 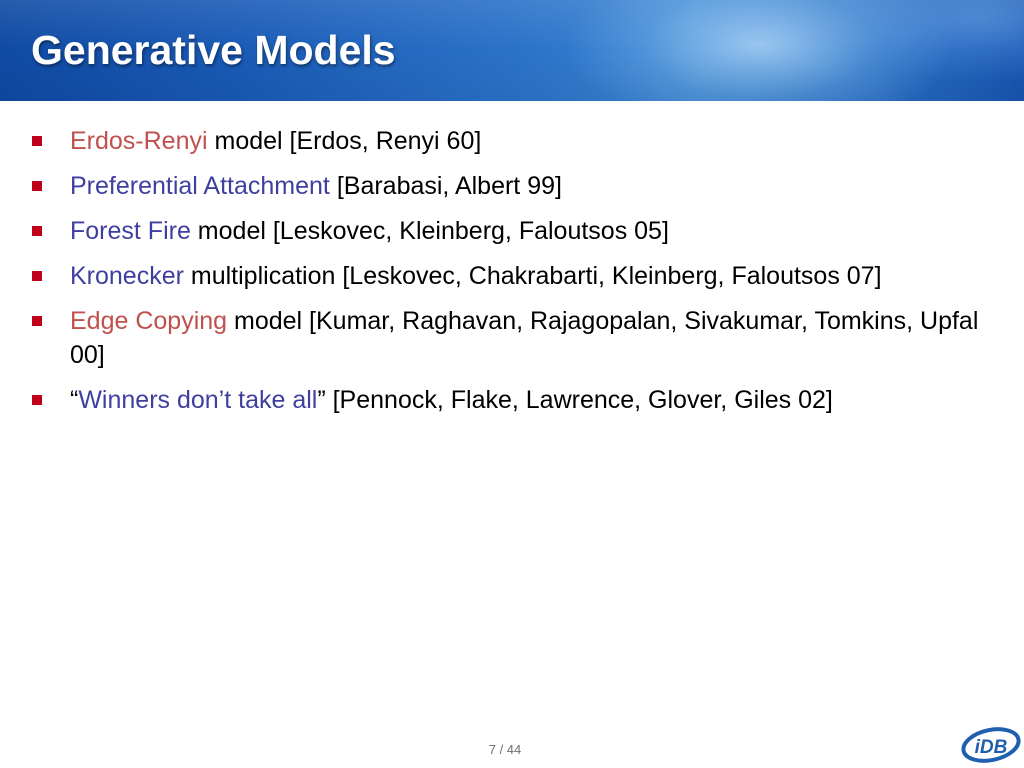 What do you see at coordinates (200, 186) in the screenshot?
I see `model-name: Preferential Attachment` at bounding box center [200, 186].